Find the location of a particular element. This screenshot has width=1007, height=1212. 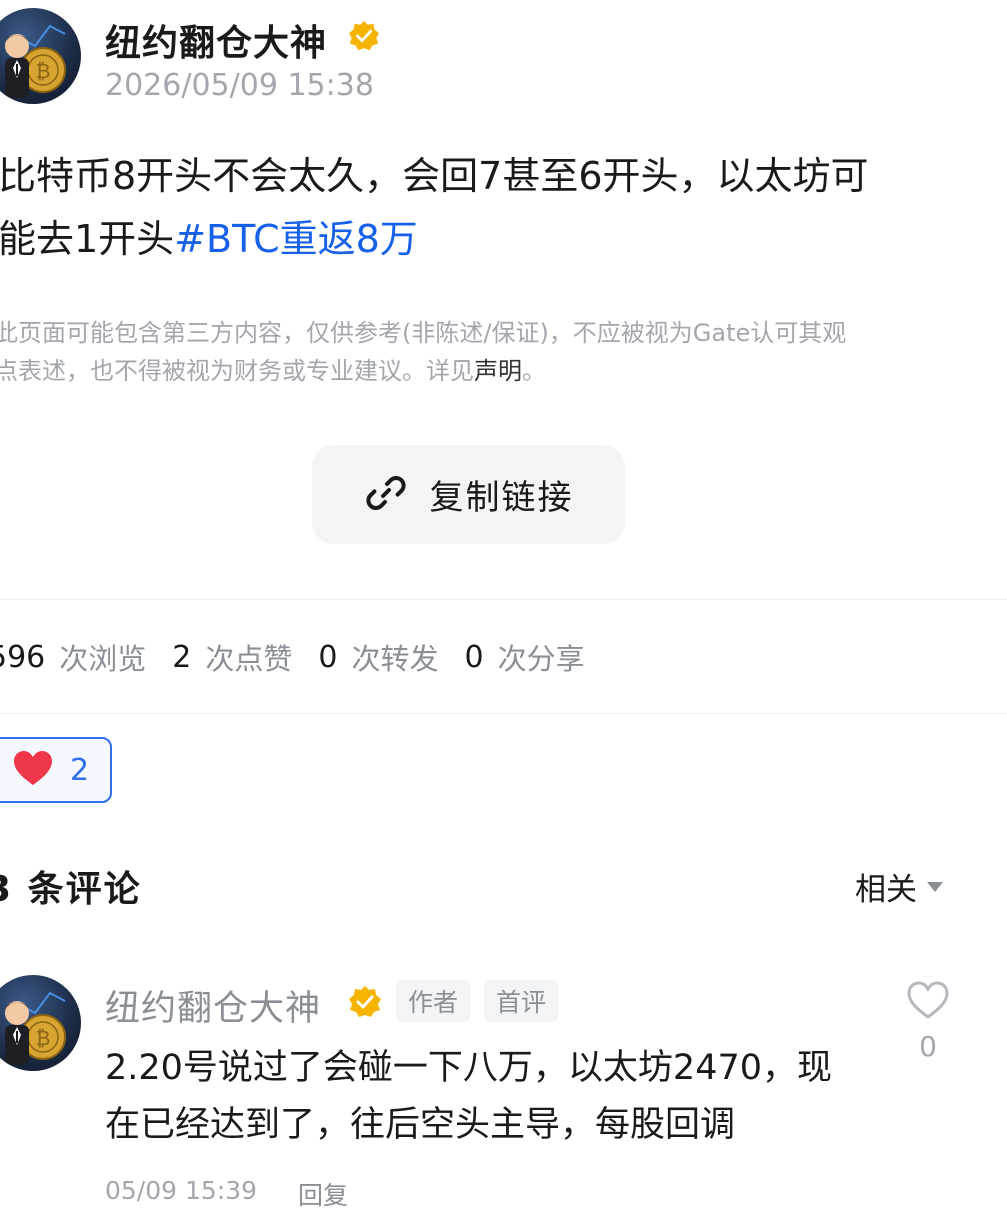

post-text-line2: 能去1开头#BTC重返8万 is located at coordinates (479, 239).